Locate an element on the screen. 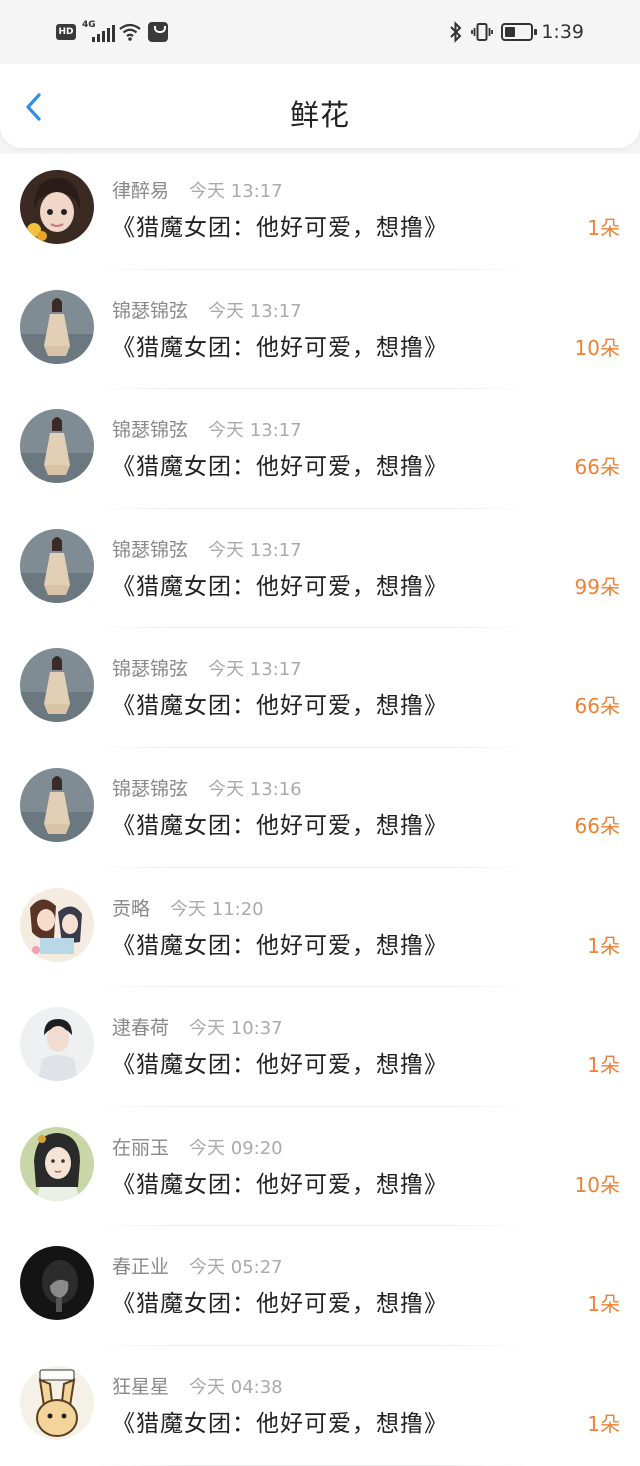 The height and width of the screenshot is (1466, 640). list-item: 狂星星 今天 04:38 《猎魔女团：他好可爱，想撸》 1朵 is located at coordinates (320, 1406).